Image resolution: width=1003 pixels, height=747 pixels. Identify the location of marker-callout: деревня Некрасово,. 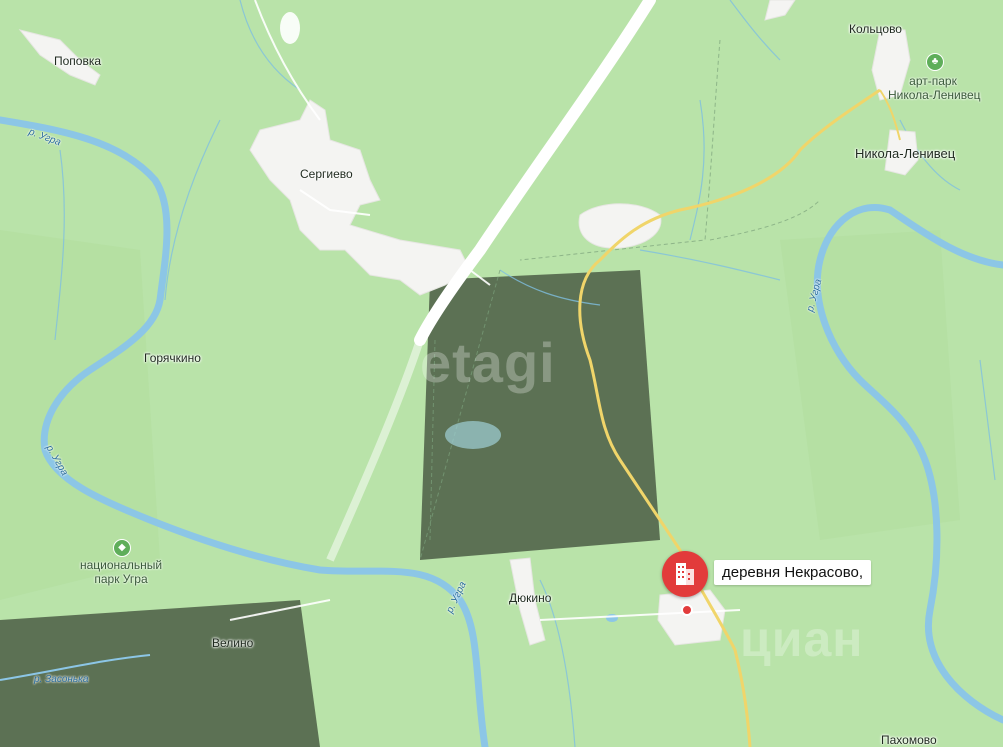
(793, 572).